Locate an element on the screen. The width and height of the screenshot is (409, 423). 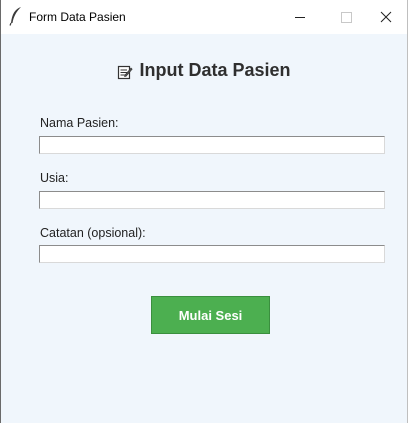
usia-input is located at coordinates (212, 200).